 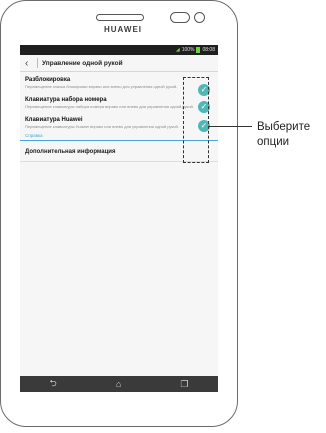 I want to click on clock: 08:08, so click(x=208, y=50).